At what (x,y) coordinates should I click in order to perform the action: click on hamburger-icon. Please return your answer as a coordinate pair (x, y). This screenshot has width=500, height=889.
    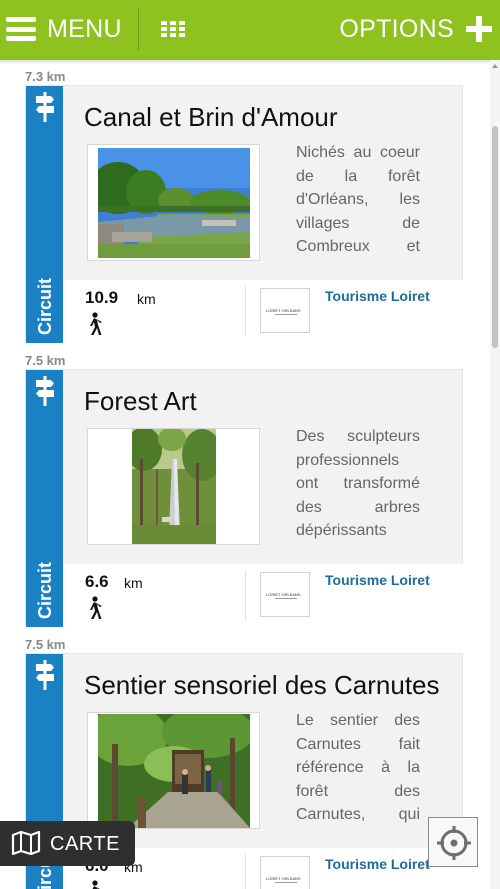
    Looking at the image, I should click on (21, 29).